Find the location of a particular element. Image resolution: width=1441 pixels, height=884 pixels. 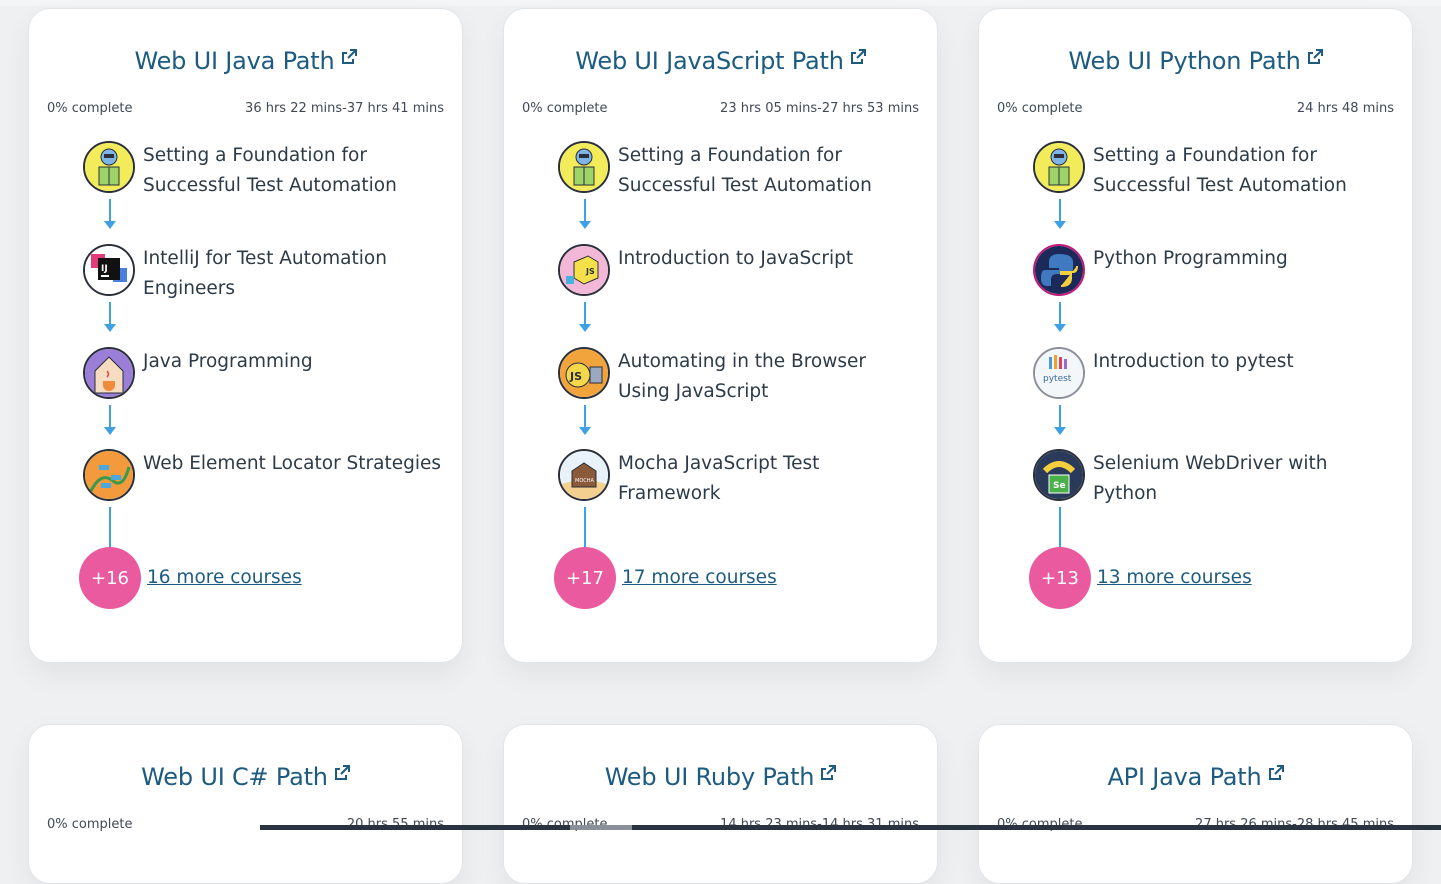

javascript-cube-icon: JS is located at coordinates (584, 270).